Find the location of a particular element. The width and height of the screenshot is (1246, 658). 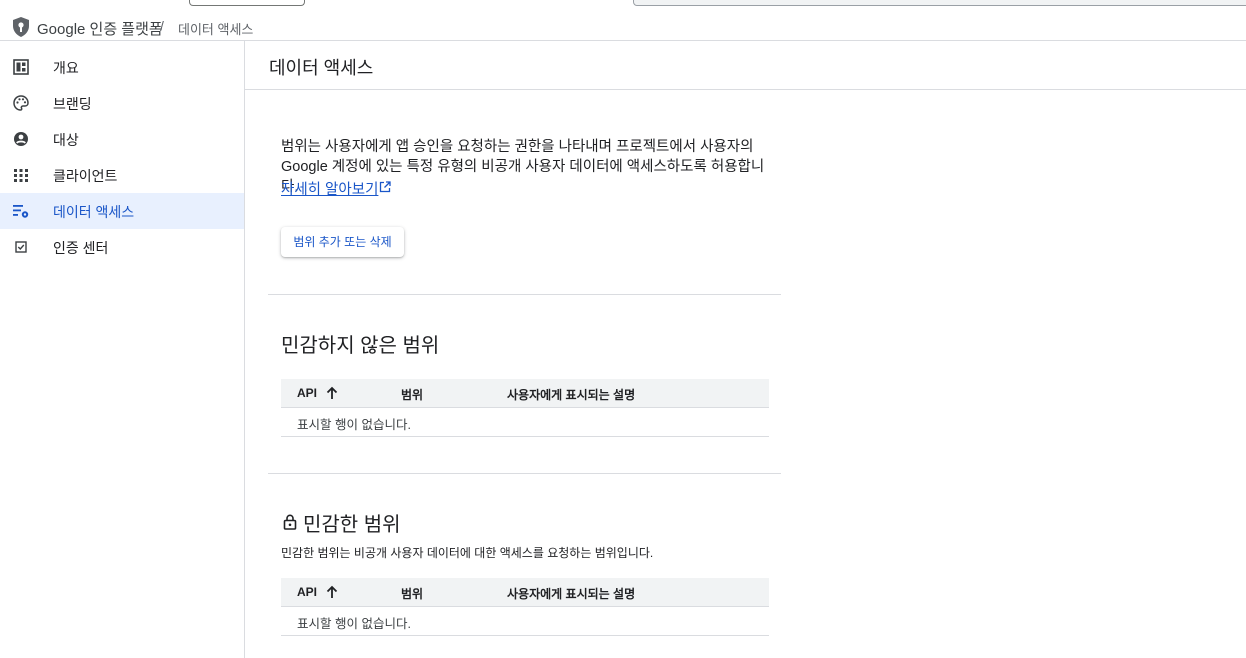

sidebar-item-overview: 개요 is located at coordinates (122, 67).